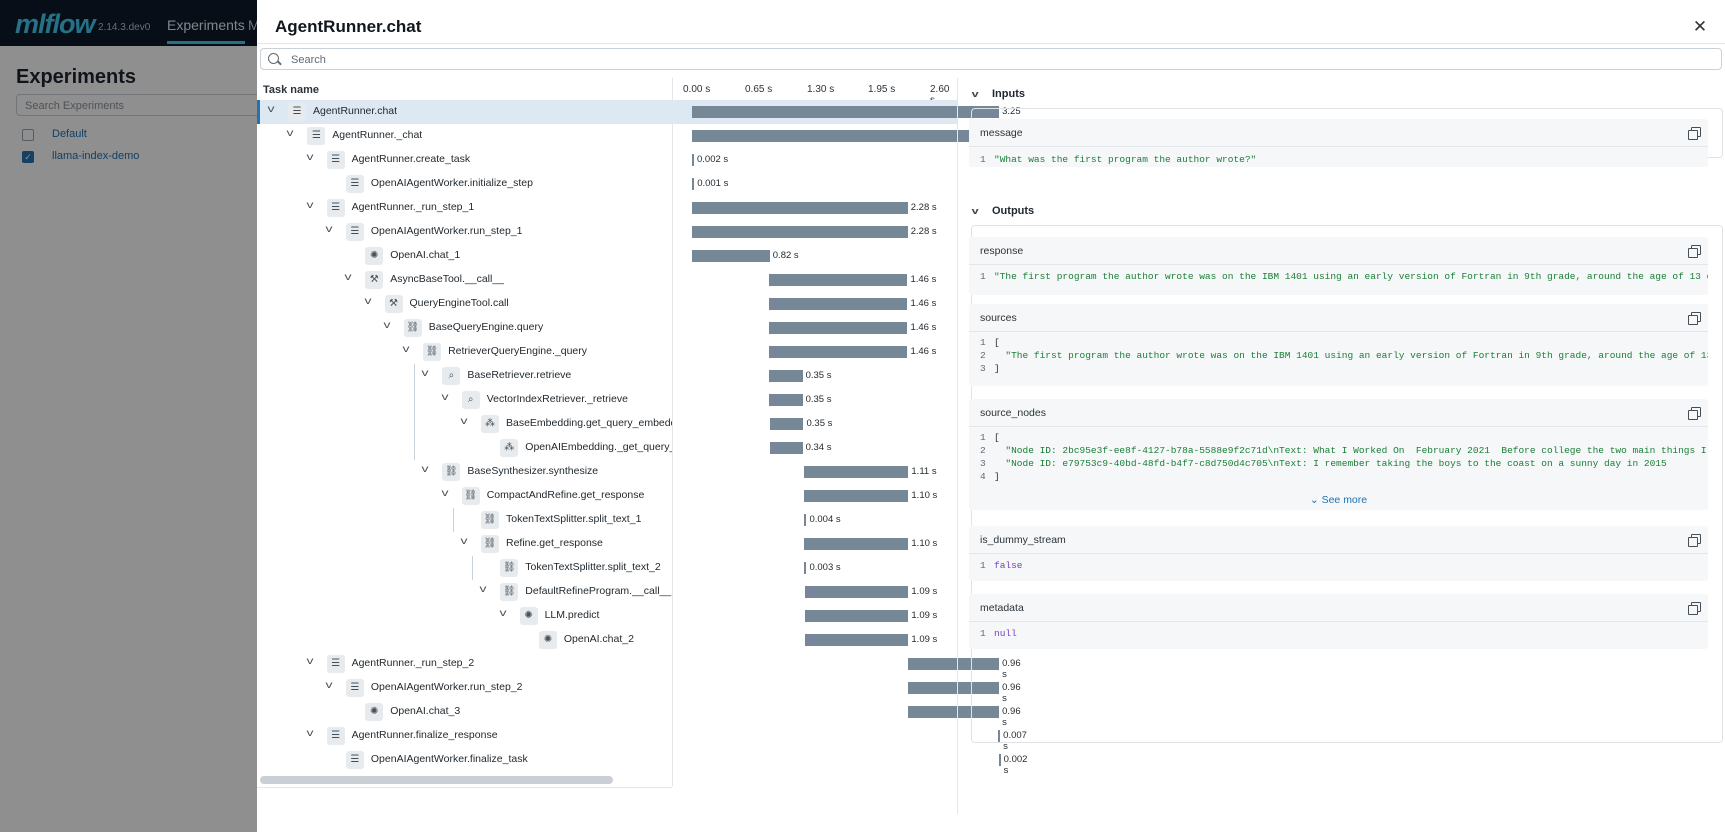 The width and height of the screenshot is (1725, 832). What do you see at coordinates (464, 520) in the screenshot?
I see `span-name-cell: ⛓ TokenTextSplitter.split_text_1` at bounding box center [464, 520].